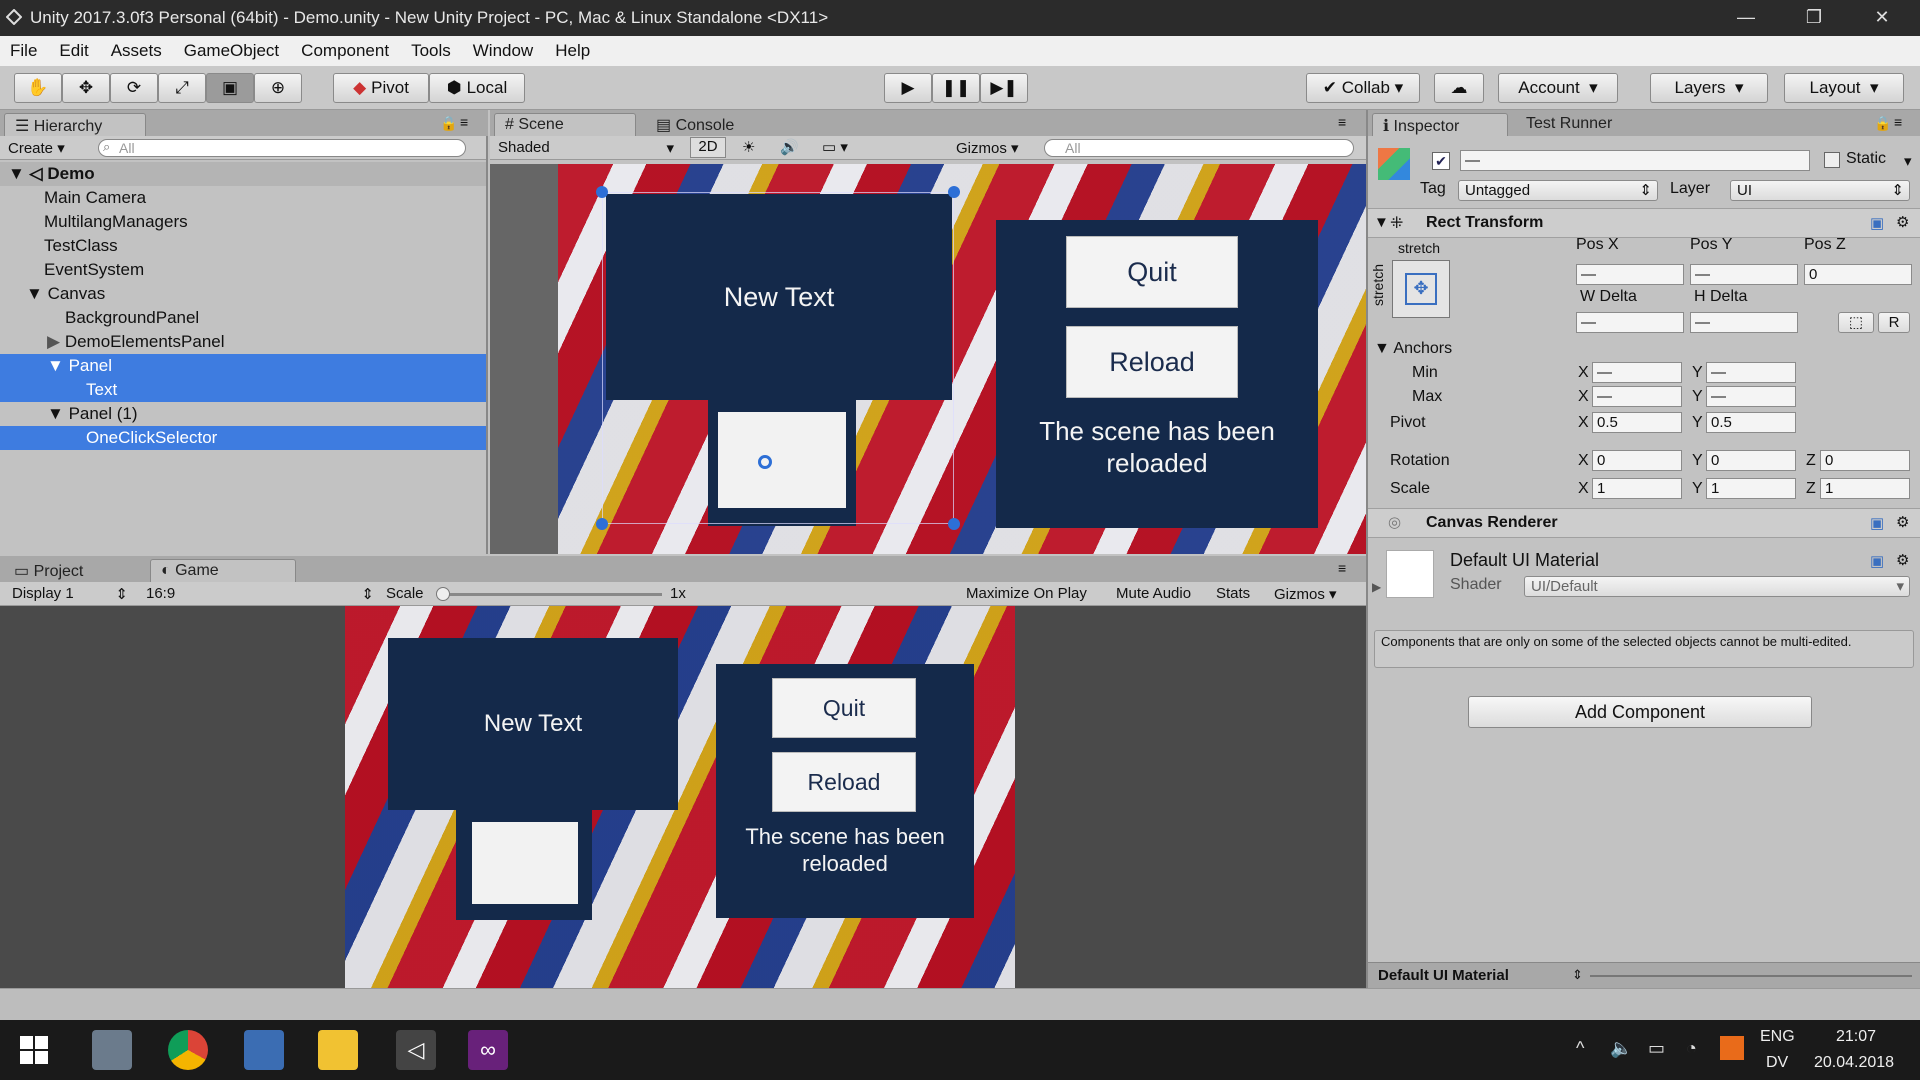 The height and width of the screenshot is (1080, 1920). I want to click on scale-slider-handle, so click(443, 594).